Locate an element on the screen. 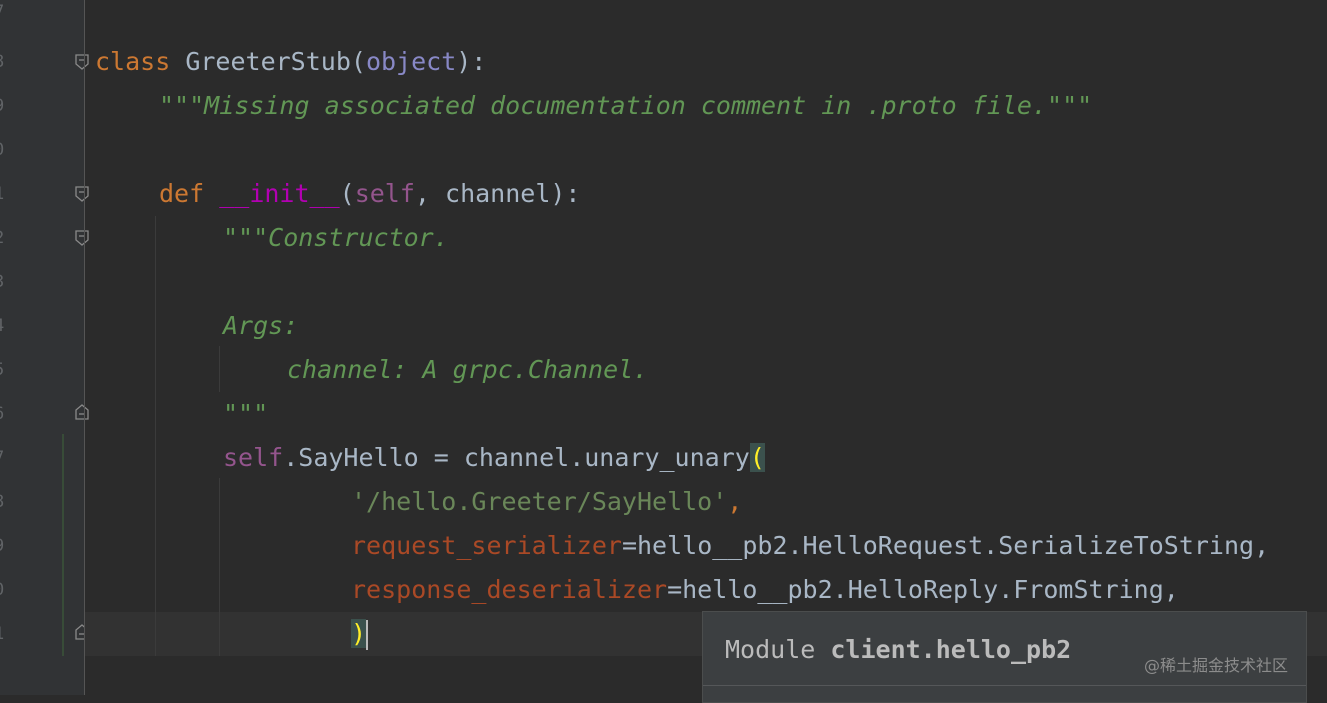 This screenshot has height=703, width=1327. vcs-change-bar is located at coordinates (63, 545).